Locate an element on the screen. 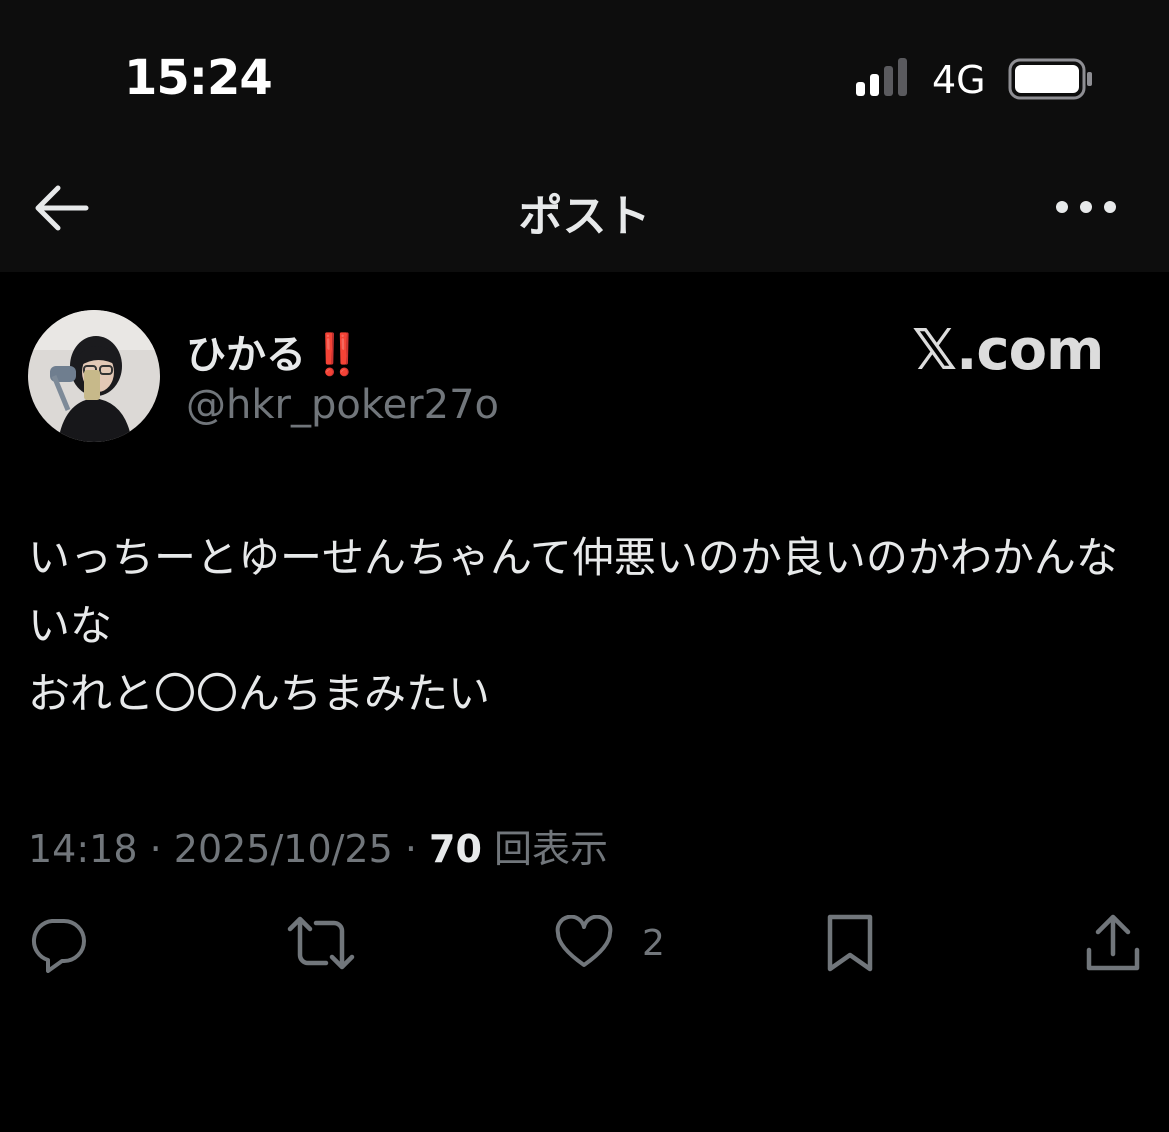 The image size is (1169, 1132). display-name-text: ひかる is located at coordinates (246, 355).